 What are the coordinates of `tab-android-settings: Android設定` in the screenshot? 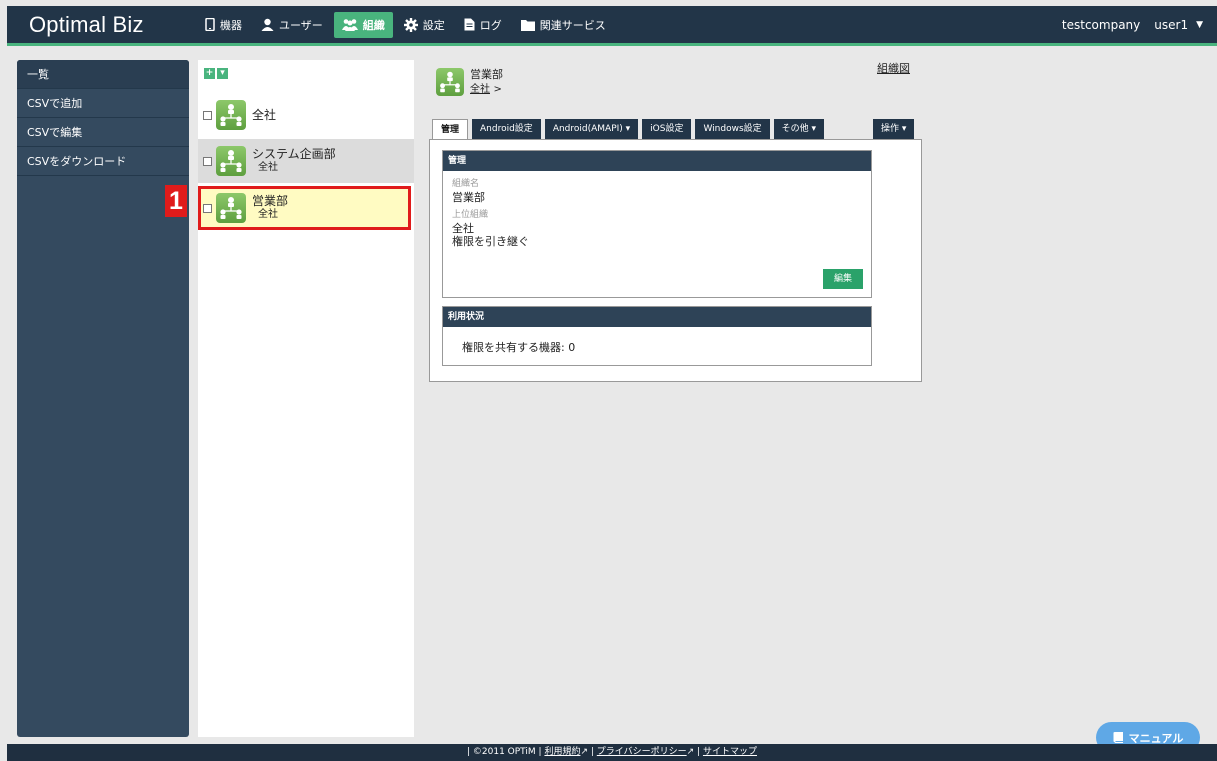 It's located at (506, 129).